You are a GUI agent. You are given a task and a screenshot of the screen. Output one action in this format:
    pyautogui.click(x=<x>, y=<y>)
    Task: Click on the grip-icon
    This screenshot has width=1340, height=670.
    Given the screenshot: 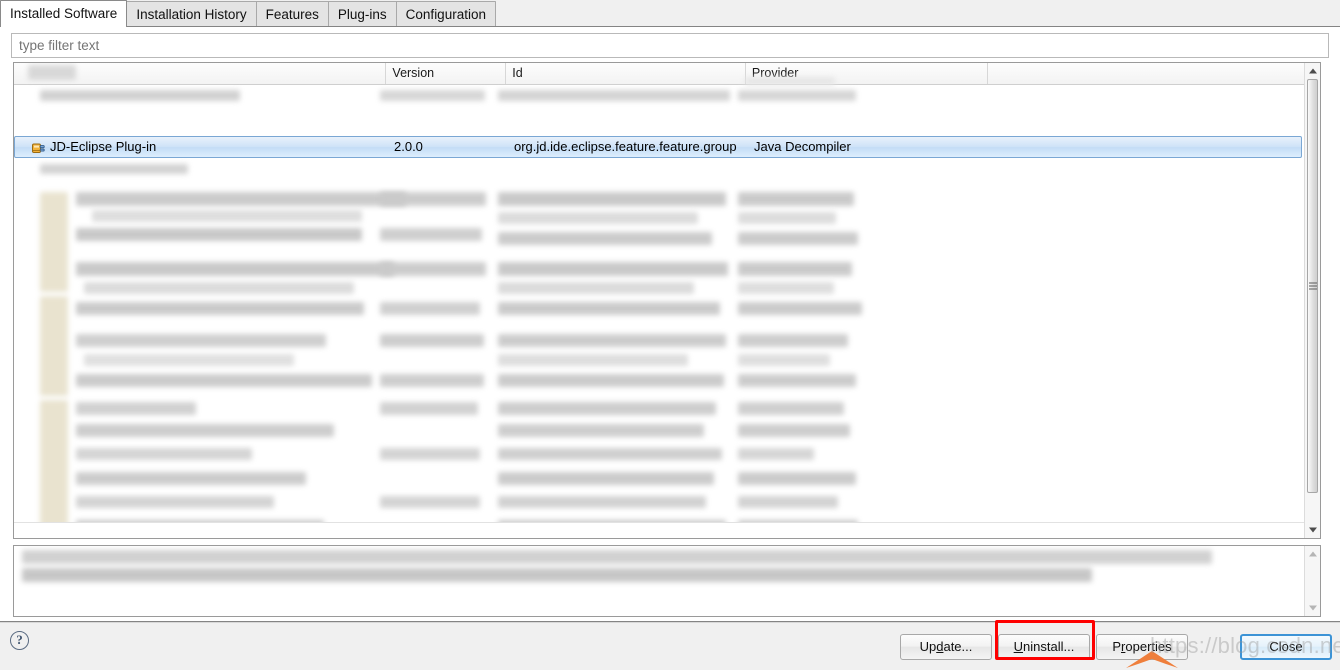 What is the action you would take?
    pyautogui.click(x=1312, y=286)
    